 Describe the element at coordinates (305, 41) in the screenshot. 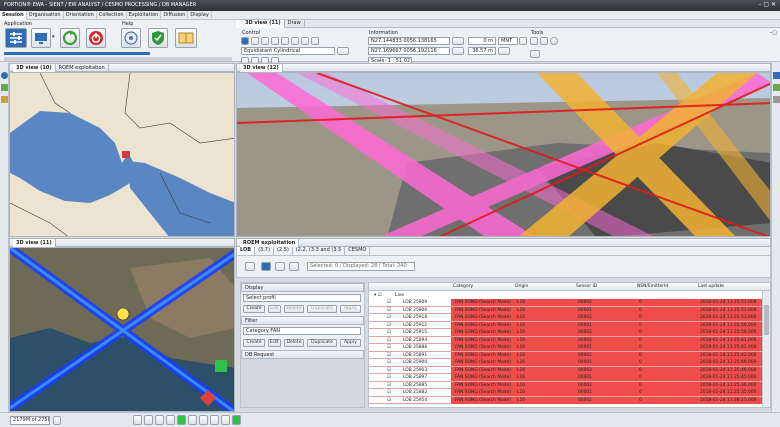

I see `grid-tool-icon` at that location.